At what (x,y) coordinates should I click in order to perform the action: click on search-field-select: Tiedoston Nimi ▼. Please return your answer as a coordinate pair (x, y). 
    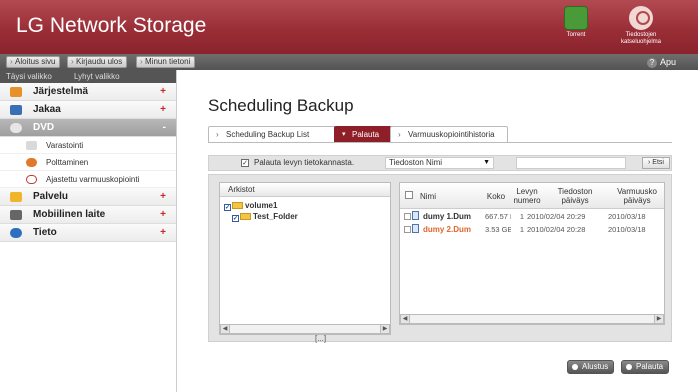
    Looking at the image, I should click on (439, 163).